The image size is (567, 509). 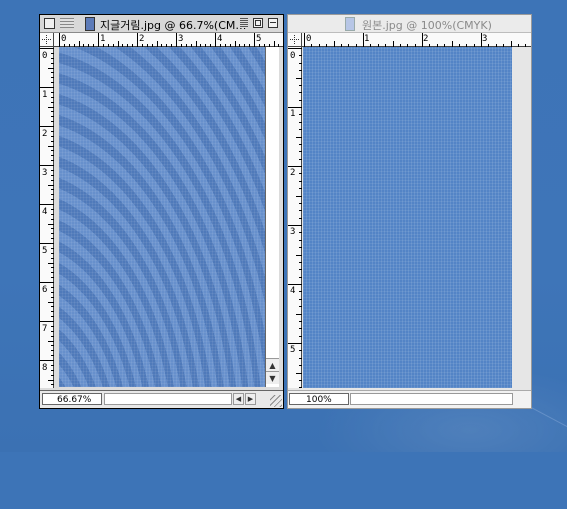 I want to click on arrow-left-icon: ◀, so click(x=238, y=399).